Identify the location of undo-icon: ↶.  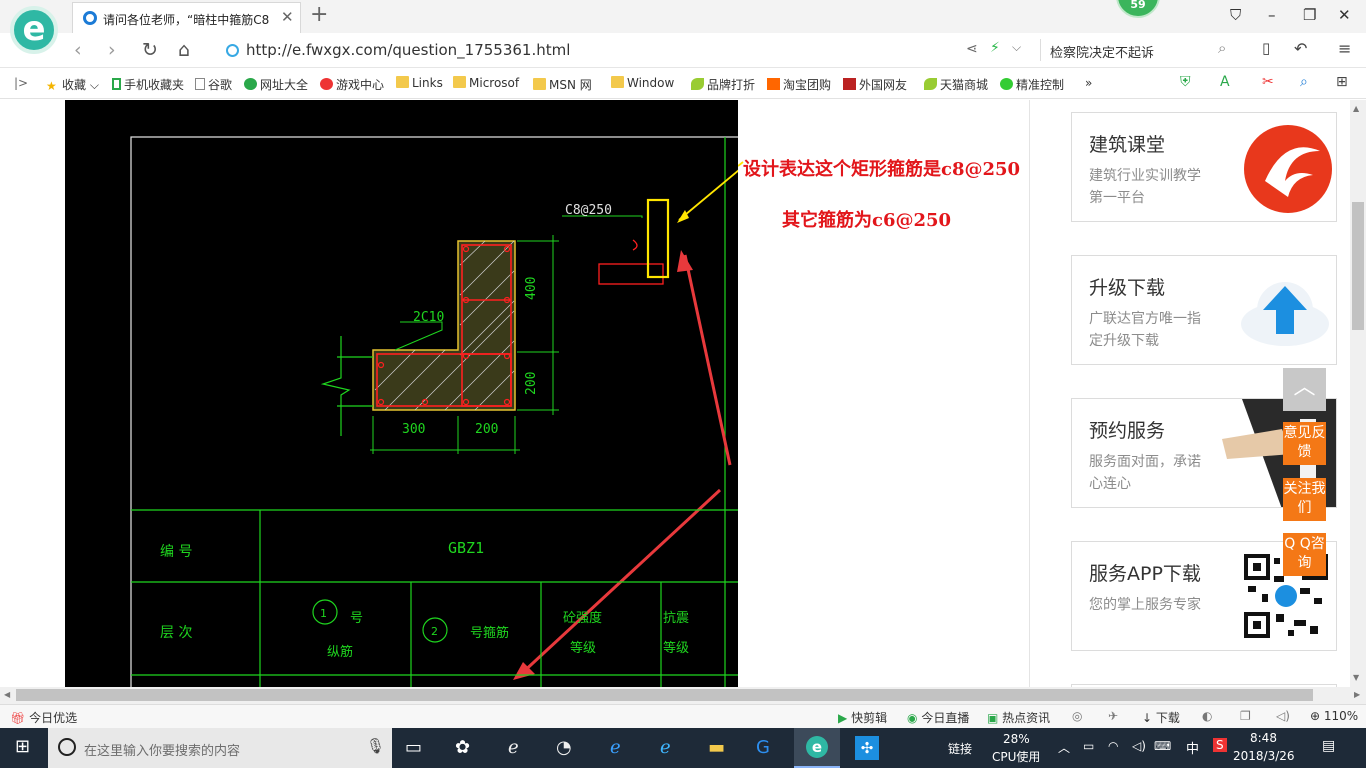
(1300, 48).